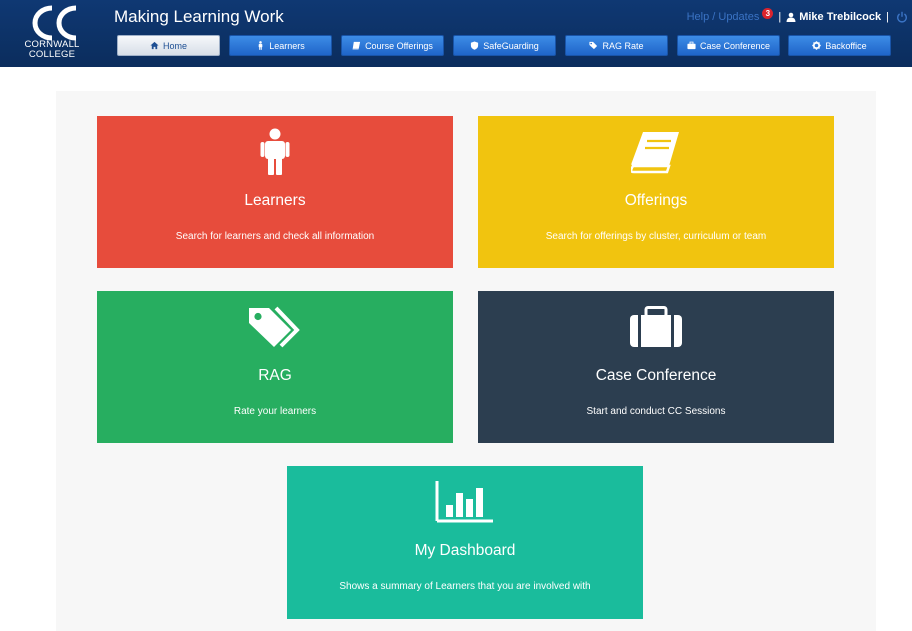 Image resolution: width=912 pixels, height=631 pixels. I want to click on tile-title: Offerings, so click(656, 200).